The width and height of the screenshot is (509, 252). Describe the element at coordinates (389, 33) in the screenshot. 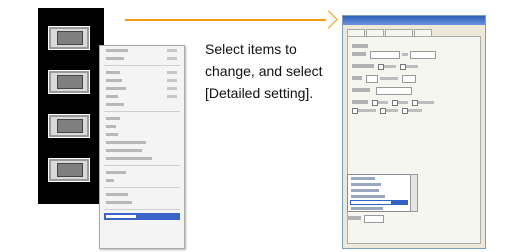

I see `dialog-tabs` at that location.